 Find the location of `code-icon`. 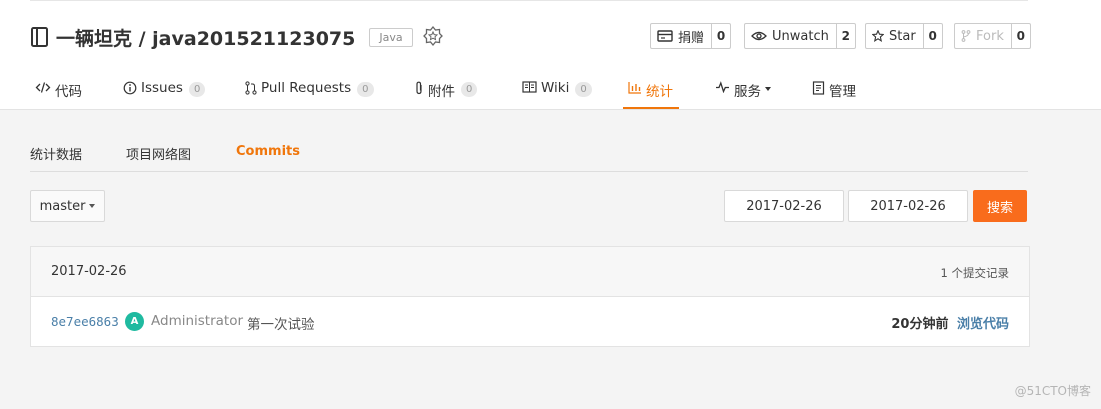

code-icon is located at coordinates (43, 87).